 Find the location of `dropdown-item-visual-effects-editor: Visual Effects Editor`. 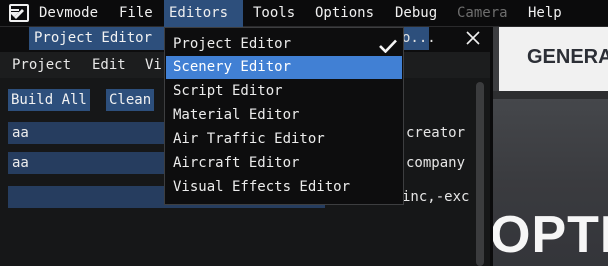

dropdown-item-visual-effects-editor: Visual Effects Editor is located at coordinates (284, 187).